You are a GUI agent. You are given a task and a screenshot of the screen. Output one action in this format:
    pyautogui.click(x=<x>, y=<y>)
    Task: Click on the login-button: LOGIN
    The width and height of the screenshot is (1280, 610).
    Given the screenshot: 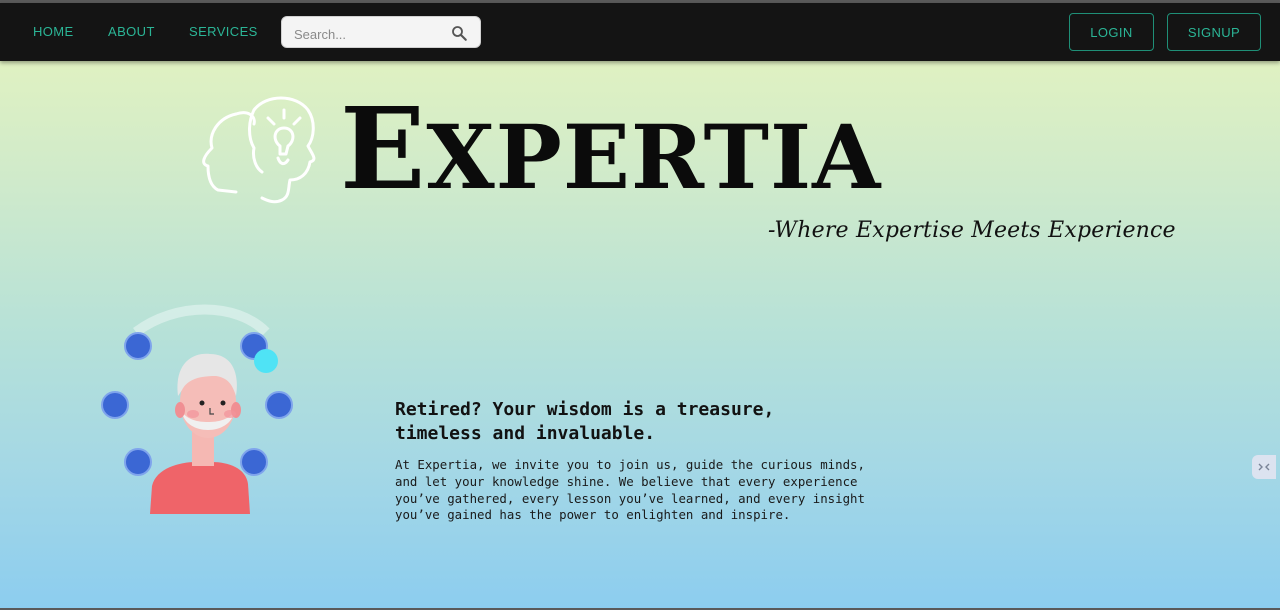 What is the action you would take?
    pyautogui.click(x=1111, y=32)
    